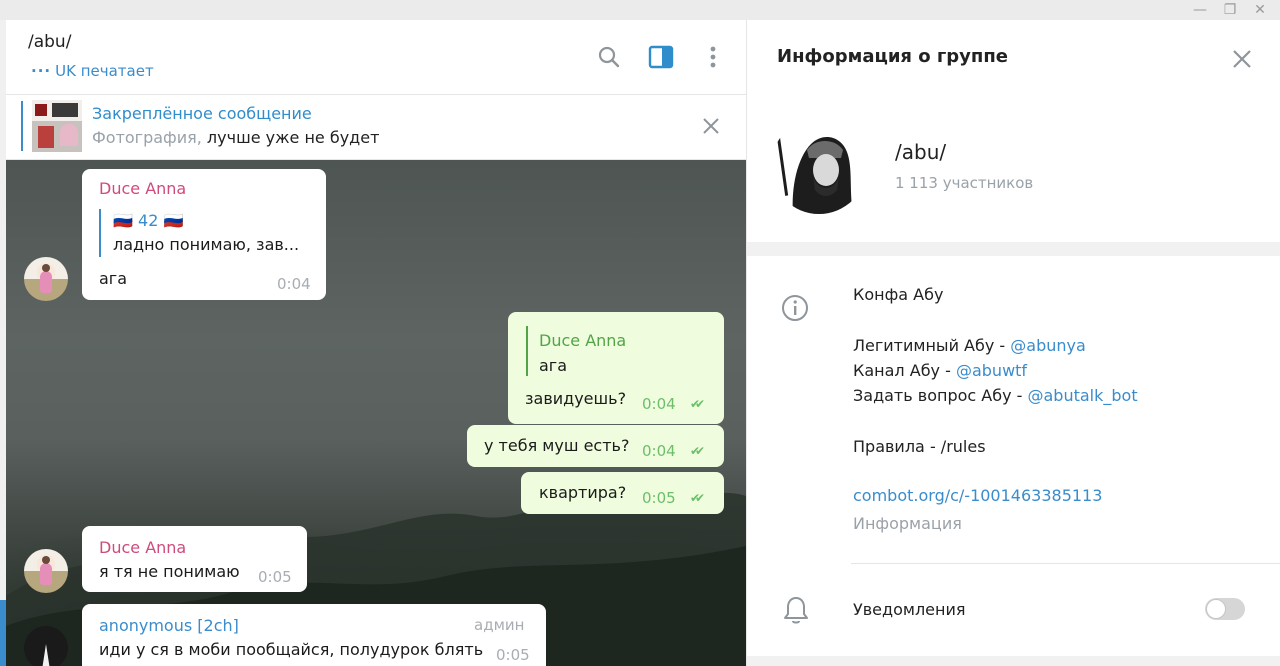  Describe the element at coordinates (616, 368) in the screenshot. I see `message-bubble-outgoing: Duce Anna ага завидуешь? 0:04 ✔✔` at that location.